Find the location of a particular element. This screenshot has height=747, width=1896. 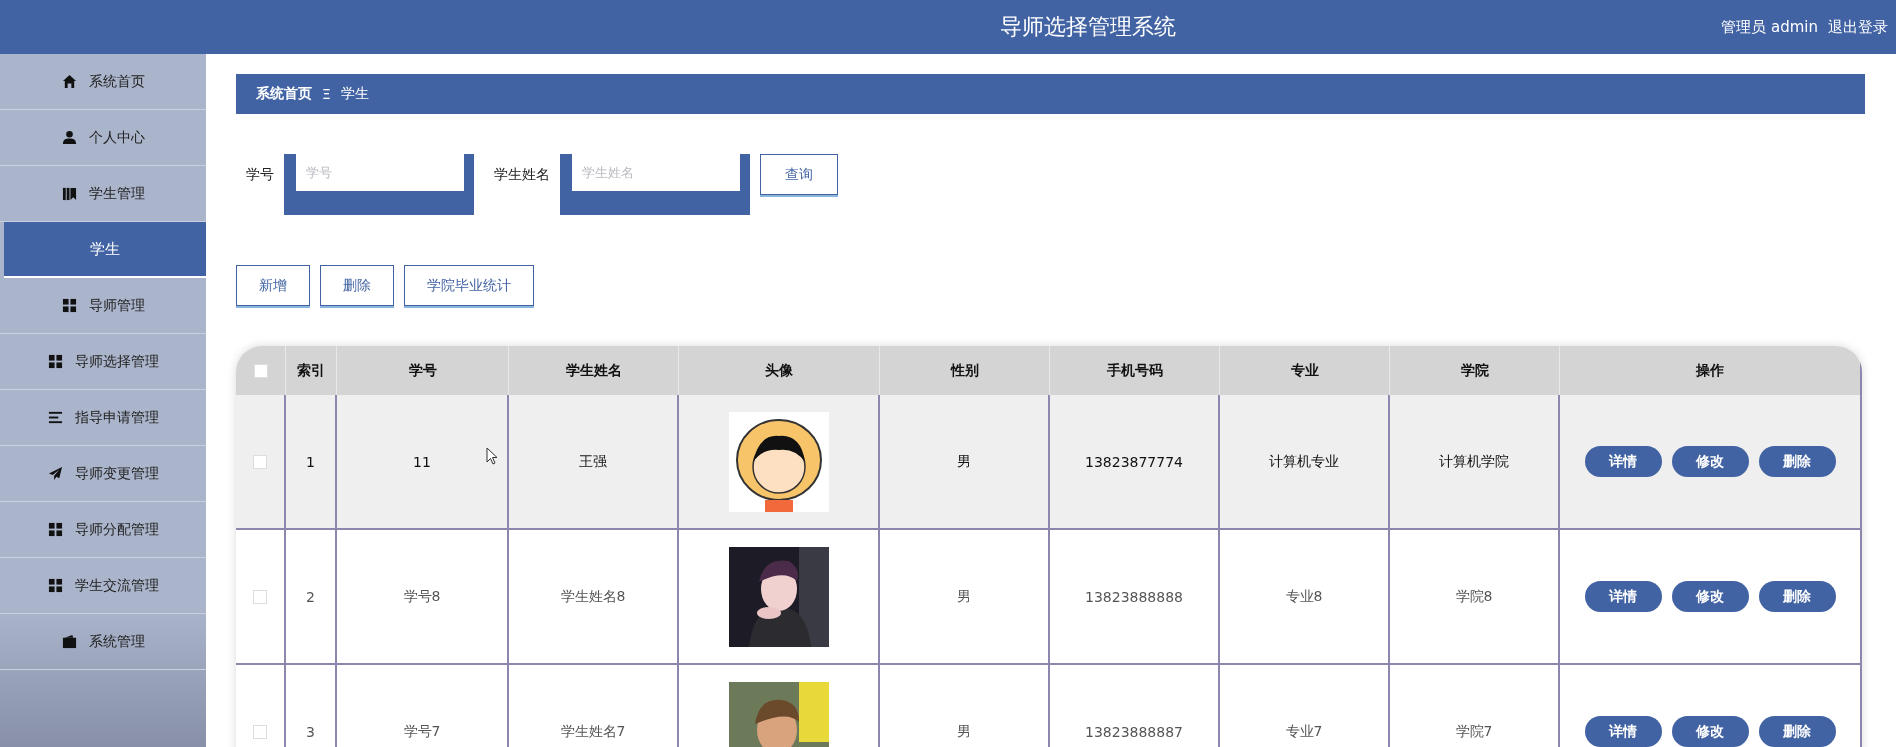

home-icon is located at coordinates (69, 81).